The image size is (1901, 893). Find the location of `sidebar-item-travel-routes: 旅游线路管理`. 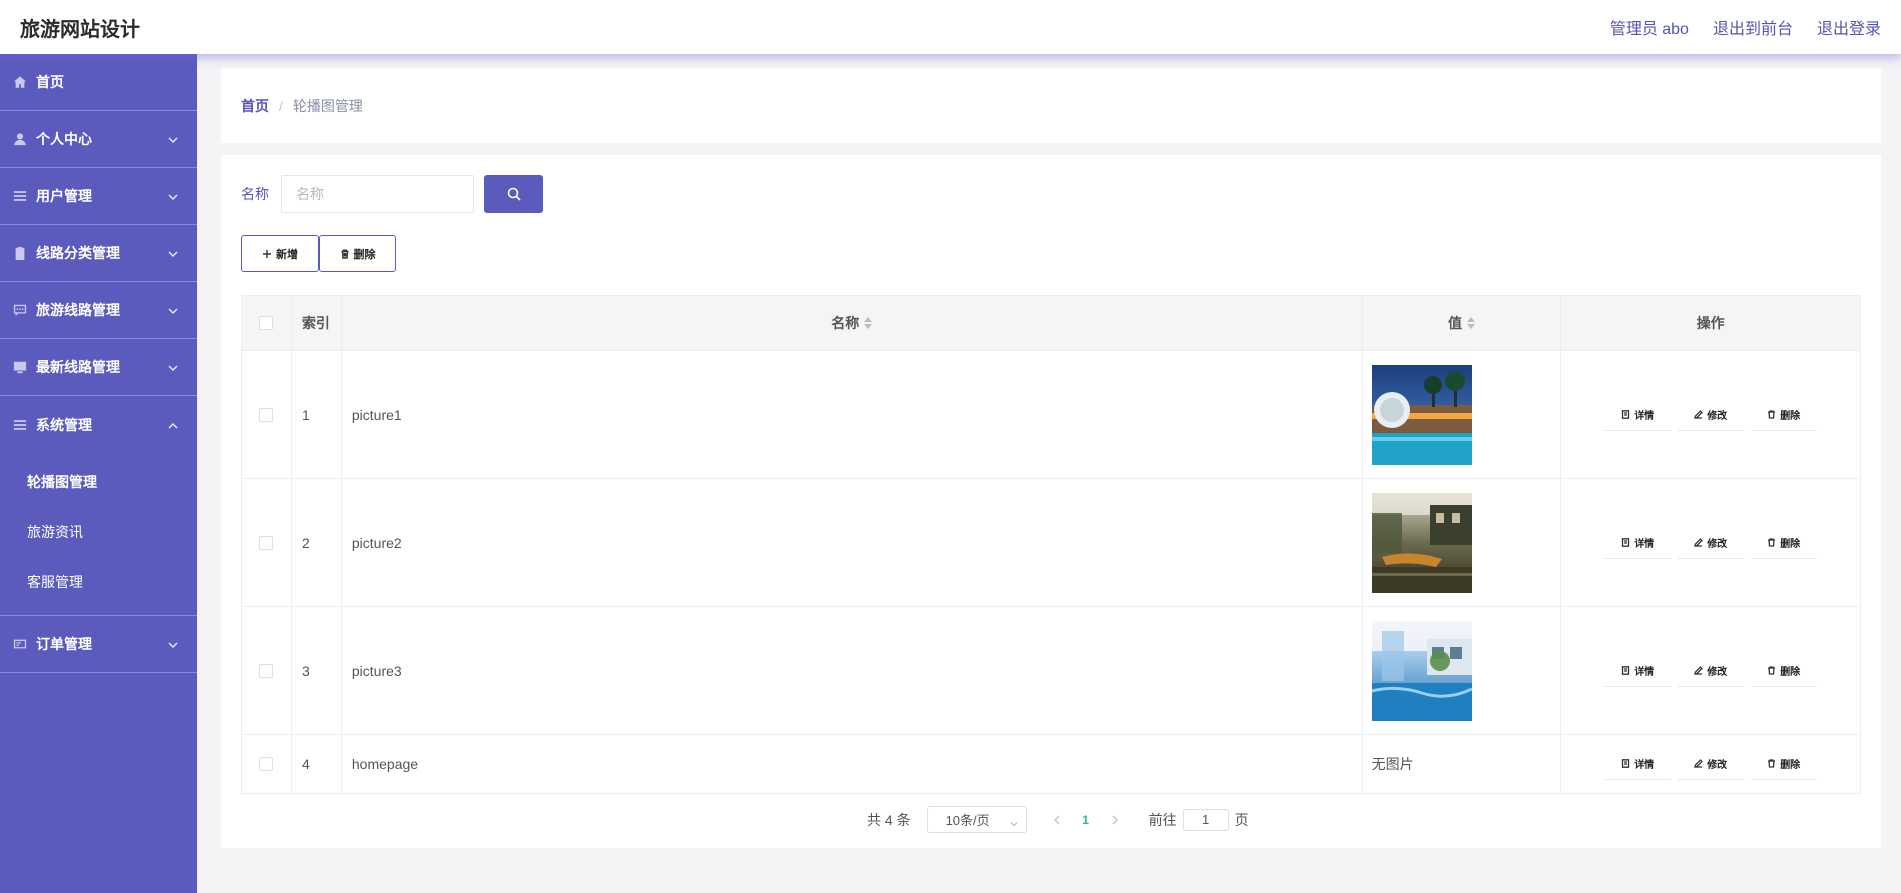

sidebar-item-travel-routes: 旅游线路管理 is located at coordinates (98, 310).